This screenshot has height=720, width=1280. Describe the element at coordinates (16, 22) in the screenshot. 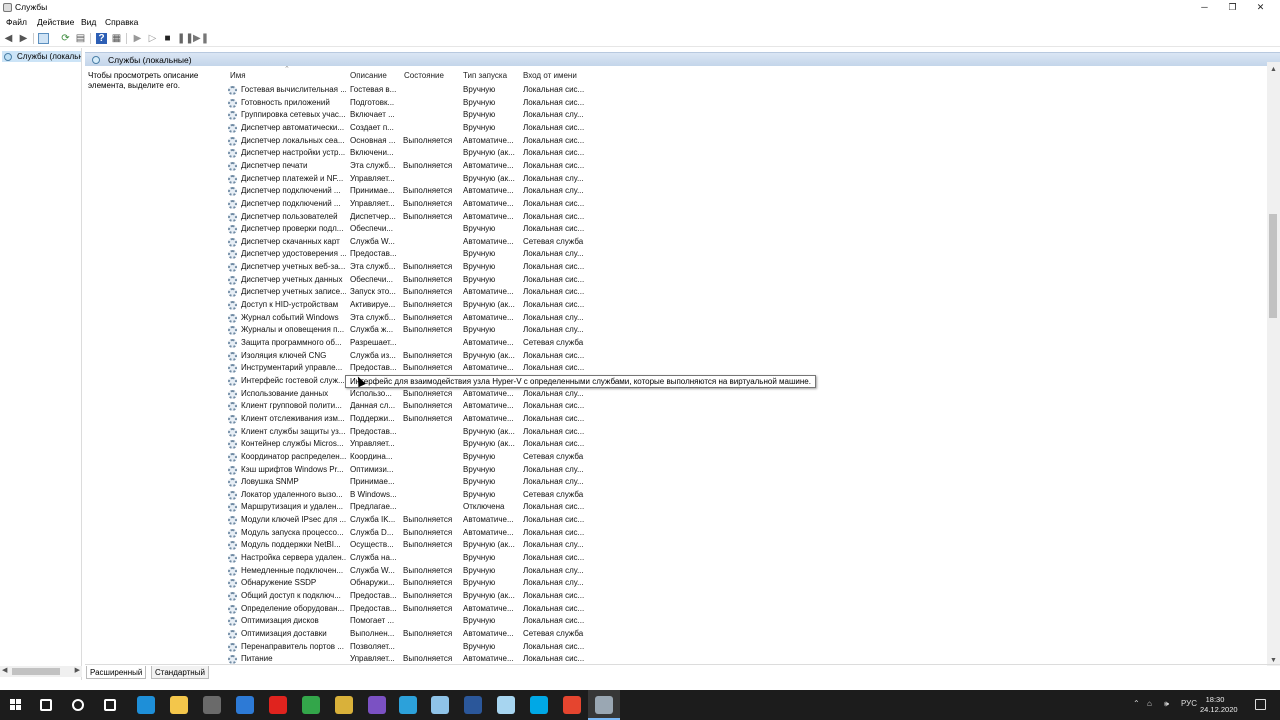

I see `menu-file: Файл` at that location.